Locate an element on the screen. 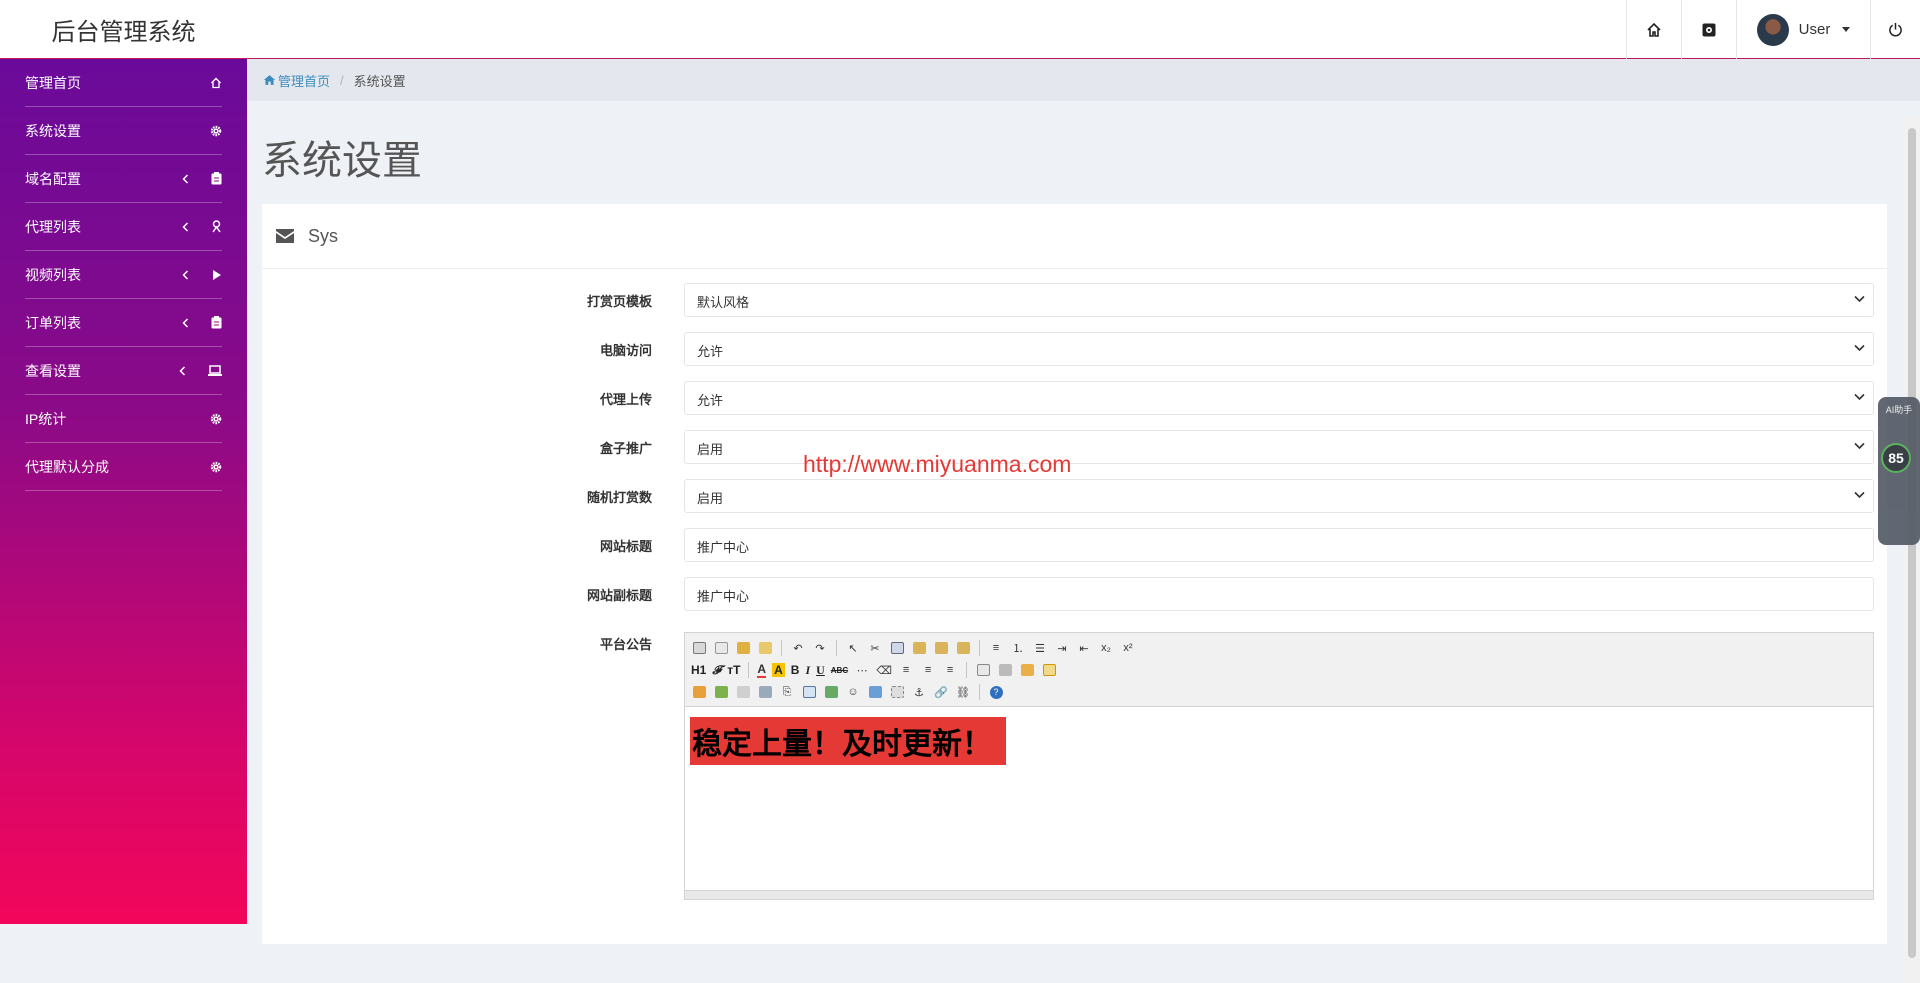  avatar is located at coordinates (1772, 29).